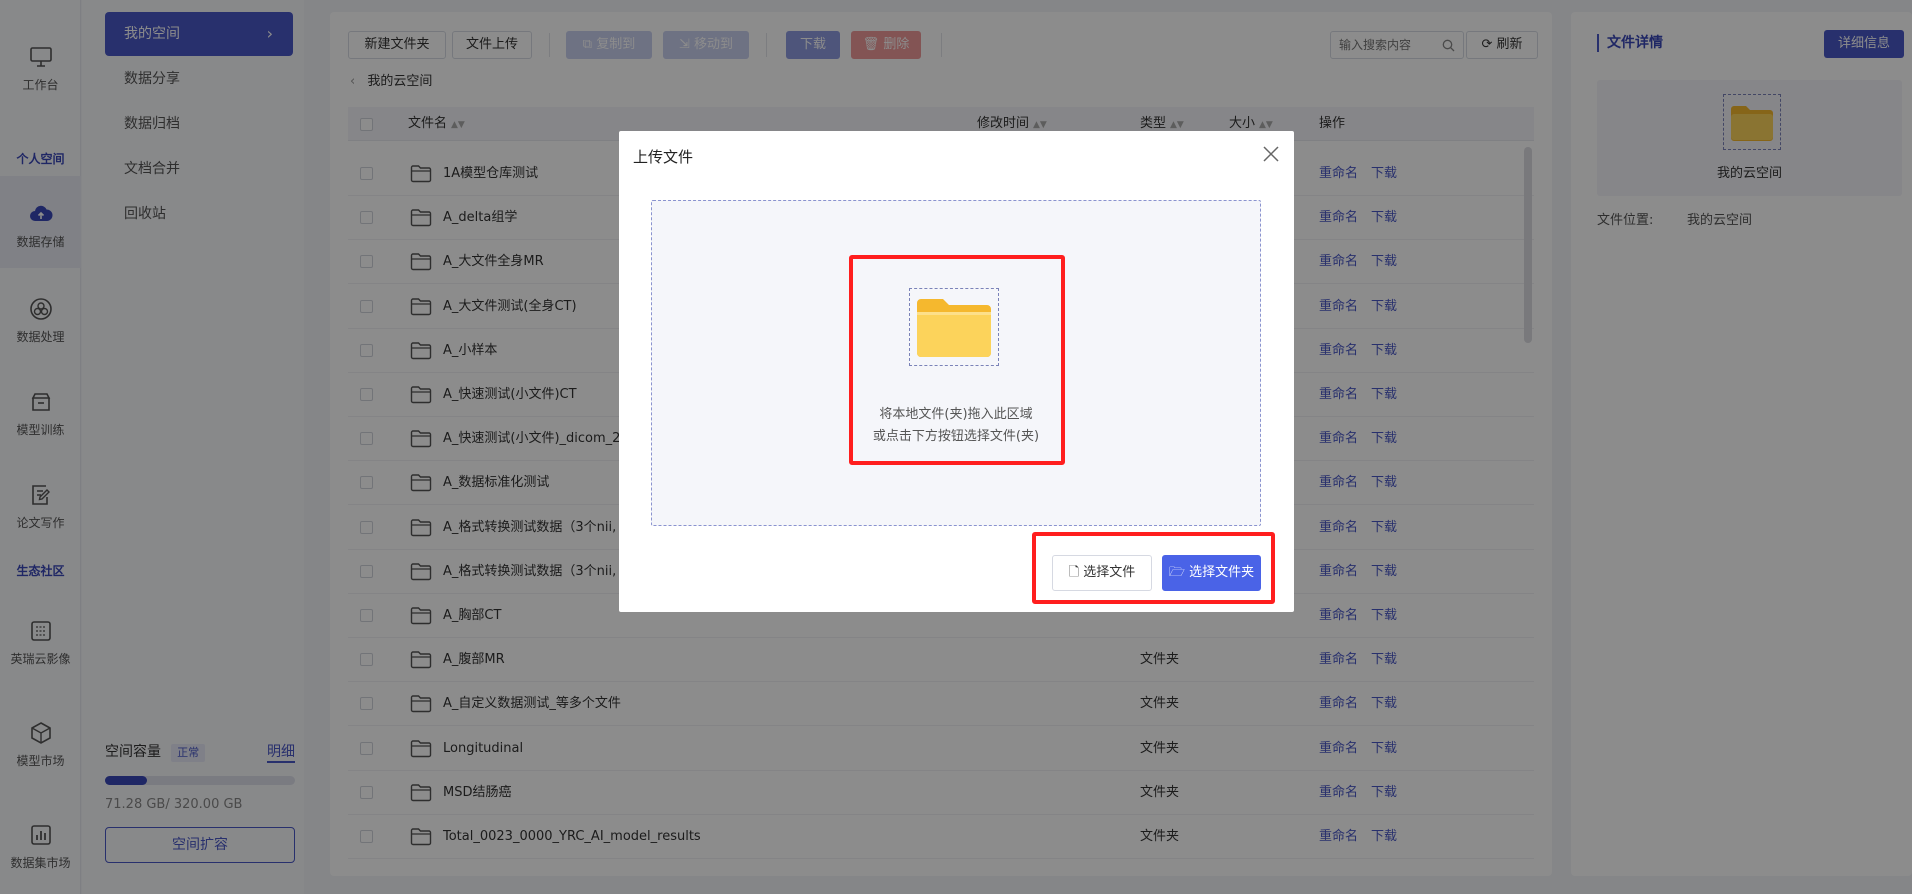 The height and width of the screenshot is (894, 1912). I want to click on modal-title: 上传文件, so click(663, 157).